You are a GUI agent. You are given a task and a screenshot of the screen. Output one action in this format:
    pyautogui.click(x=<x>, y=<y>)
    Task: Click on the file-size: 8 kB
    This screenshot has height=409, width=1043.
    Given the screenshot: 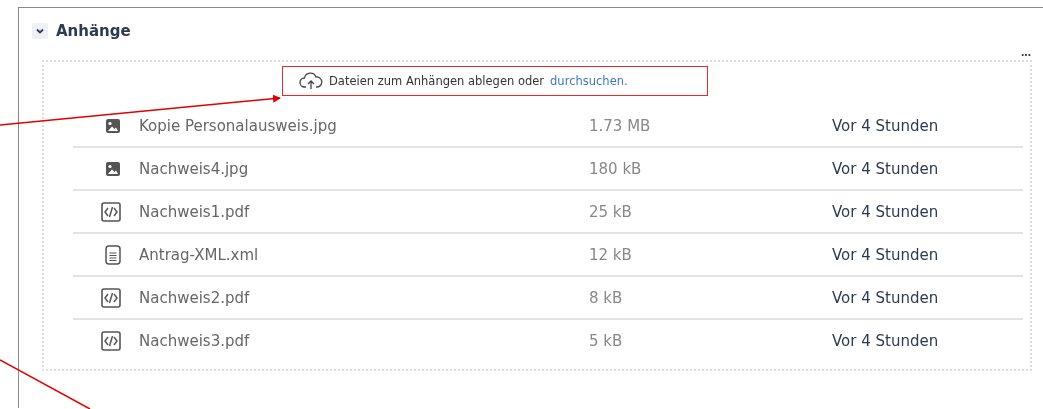 What is the action you would take?
    pyautogui.click(x=606, y=297)
    